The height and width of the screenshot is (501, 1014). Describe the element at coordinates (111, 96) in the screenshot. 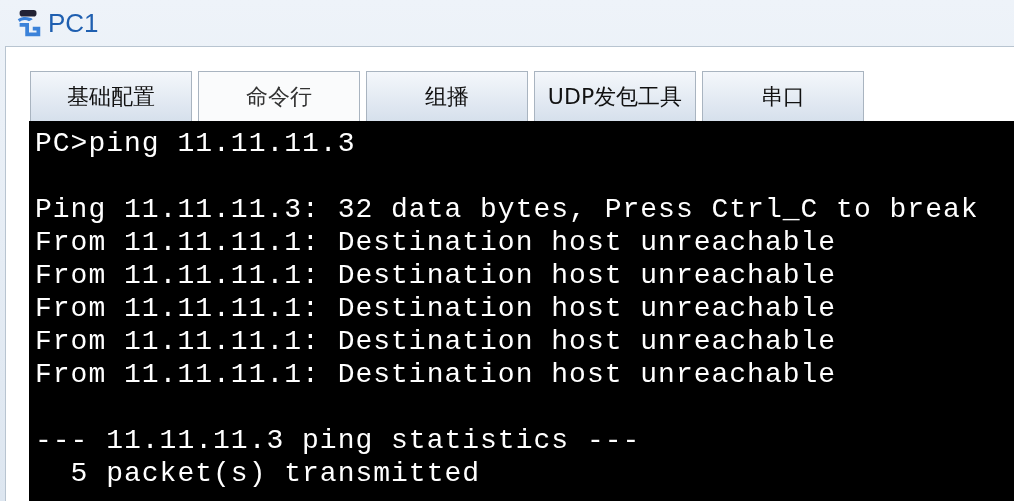

I see `tab: 基础配置` at that location.